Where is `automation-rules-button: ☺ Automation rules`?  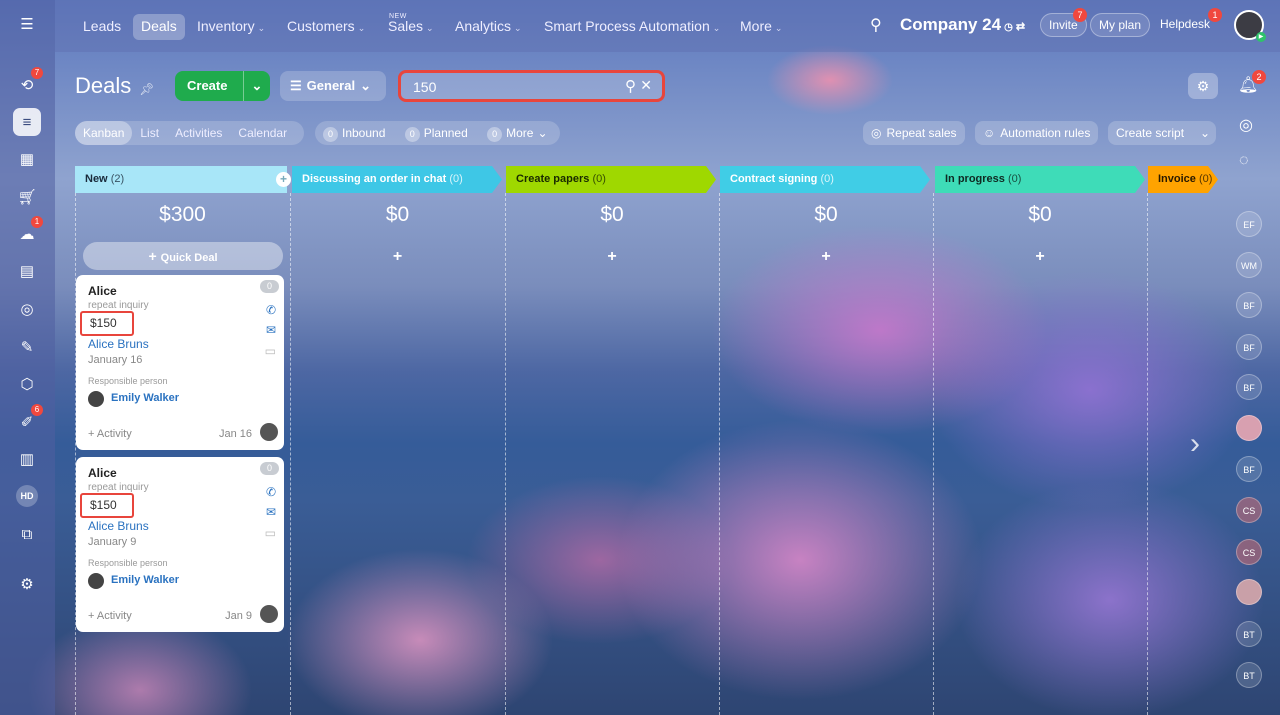
automation-rules-button: ☺ Automation rules is located at coordinates (1037, 133).